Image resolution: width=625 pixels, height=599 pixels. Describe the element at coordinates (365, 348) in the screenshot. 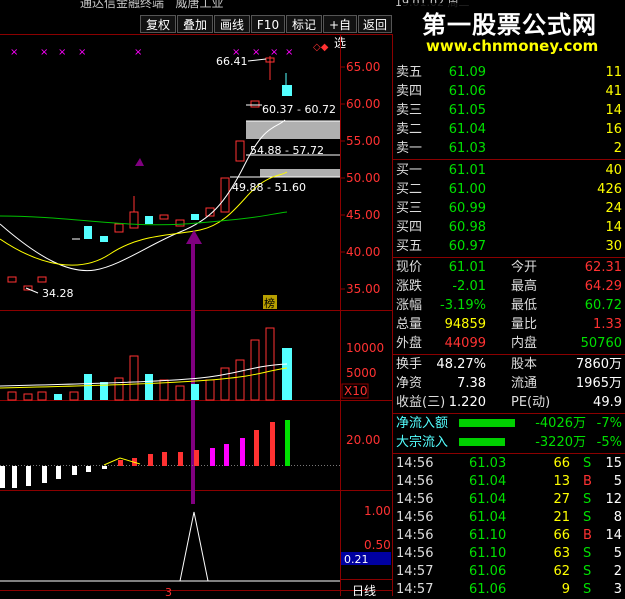

I see `vol-tick: 10000` at that location.